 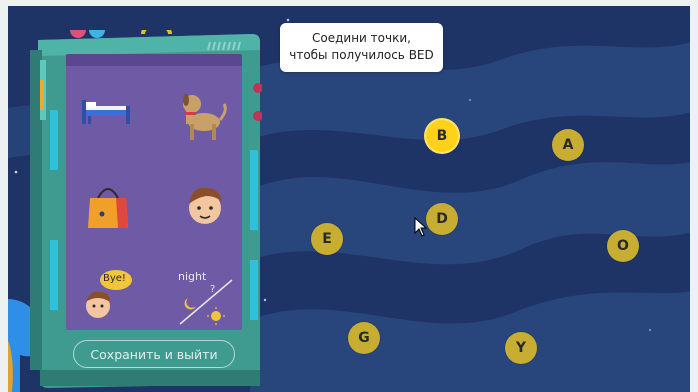 What do you see at coordinates (442, 136) in the screenshot?
I see `dot-b: B` at bounding box center [442, 136].